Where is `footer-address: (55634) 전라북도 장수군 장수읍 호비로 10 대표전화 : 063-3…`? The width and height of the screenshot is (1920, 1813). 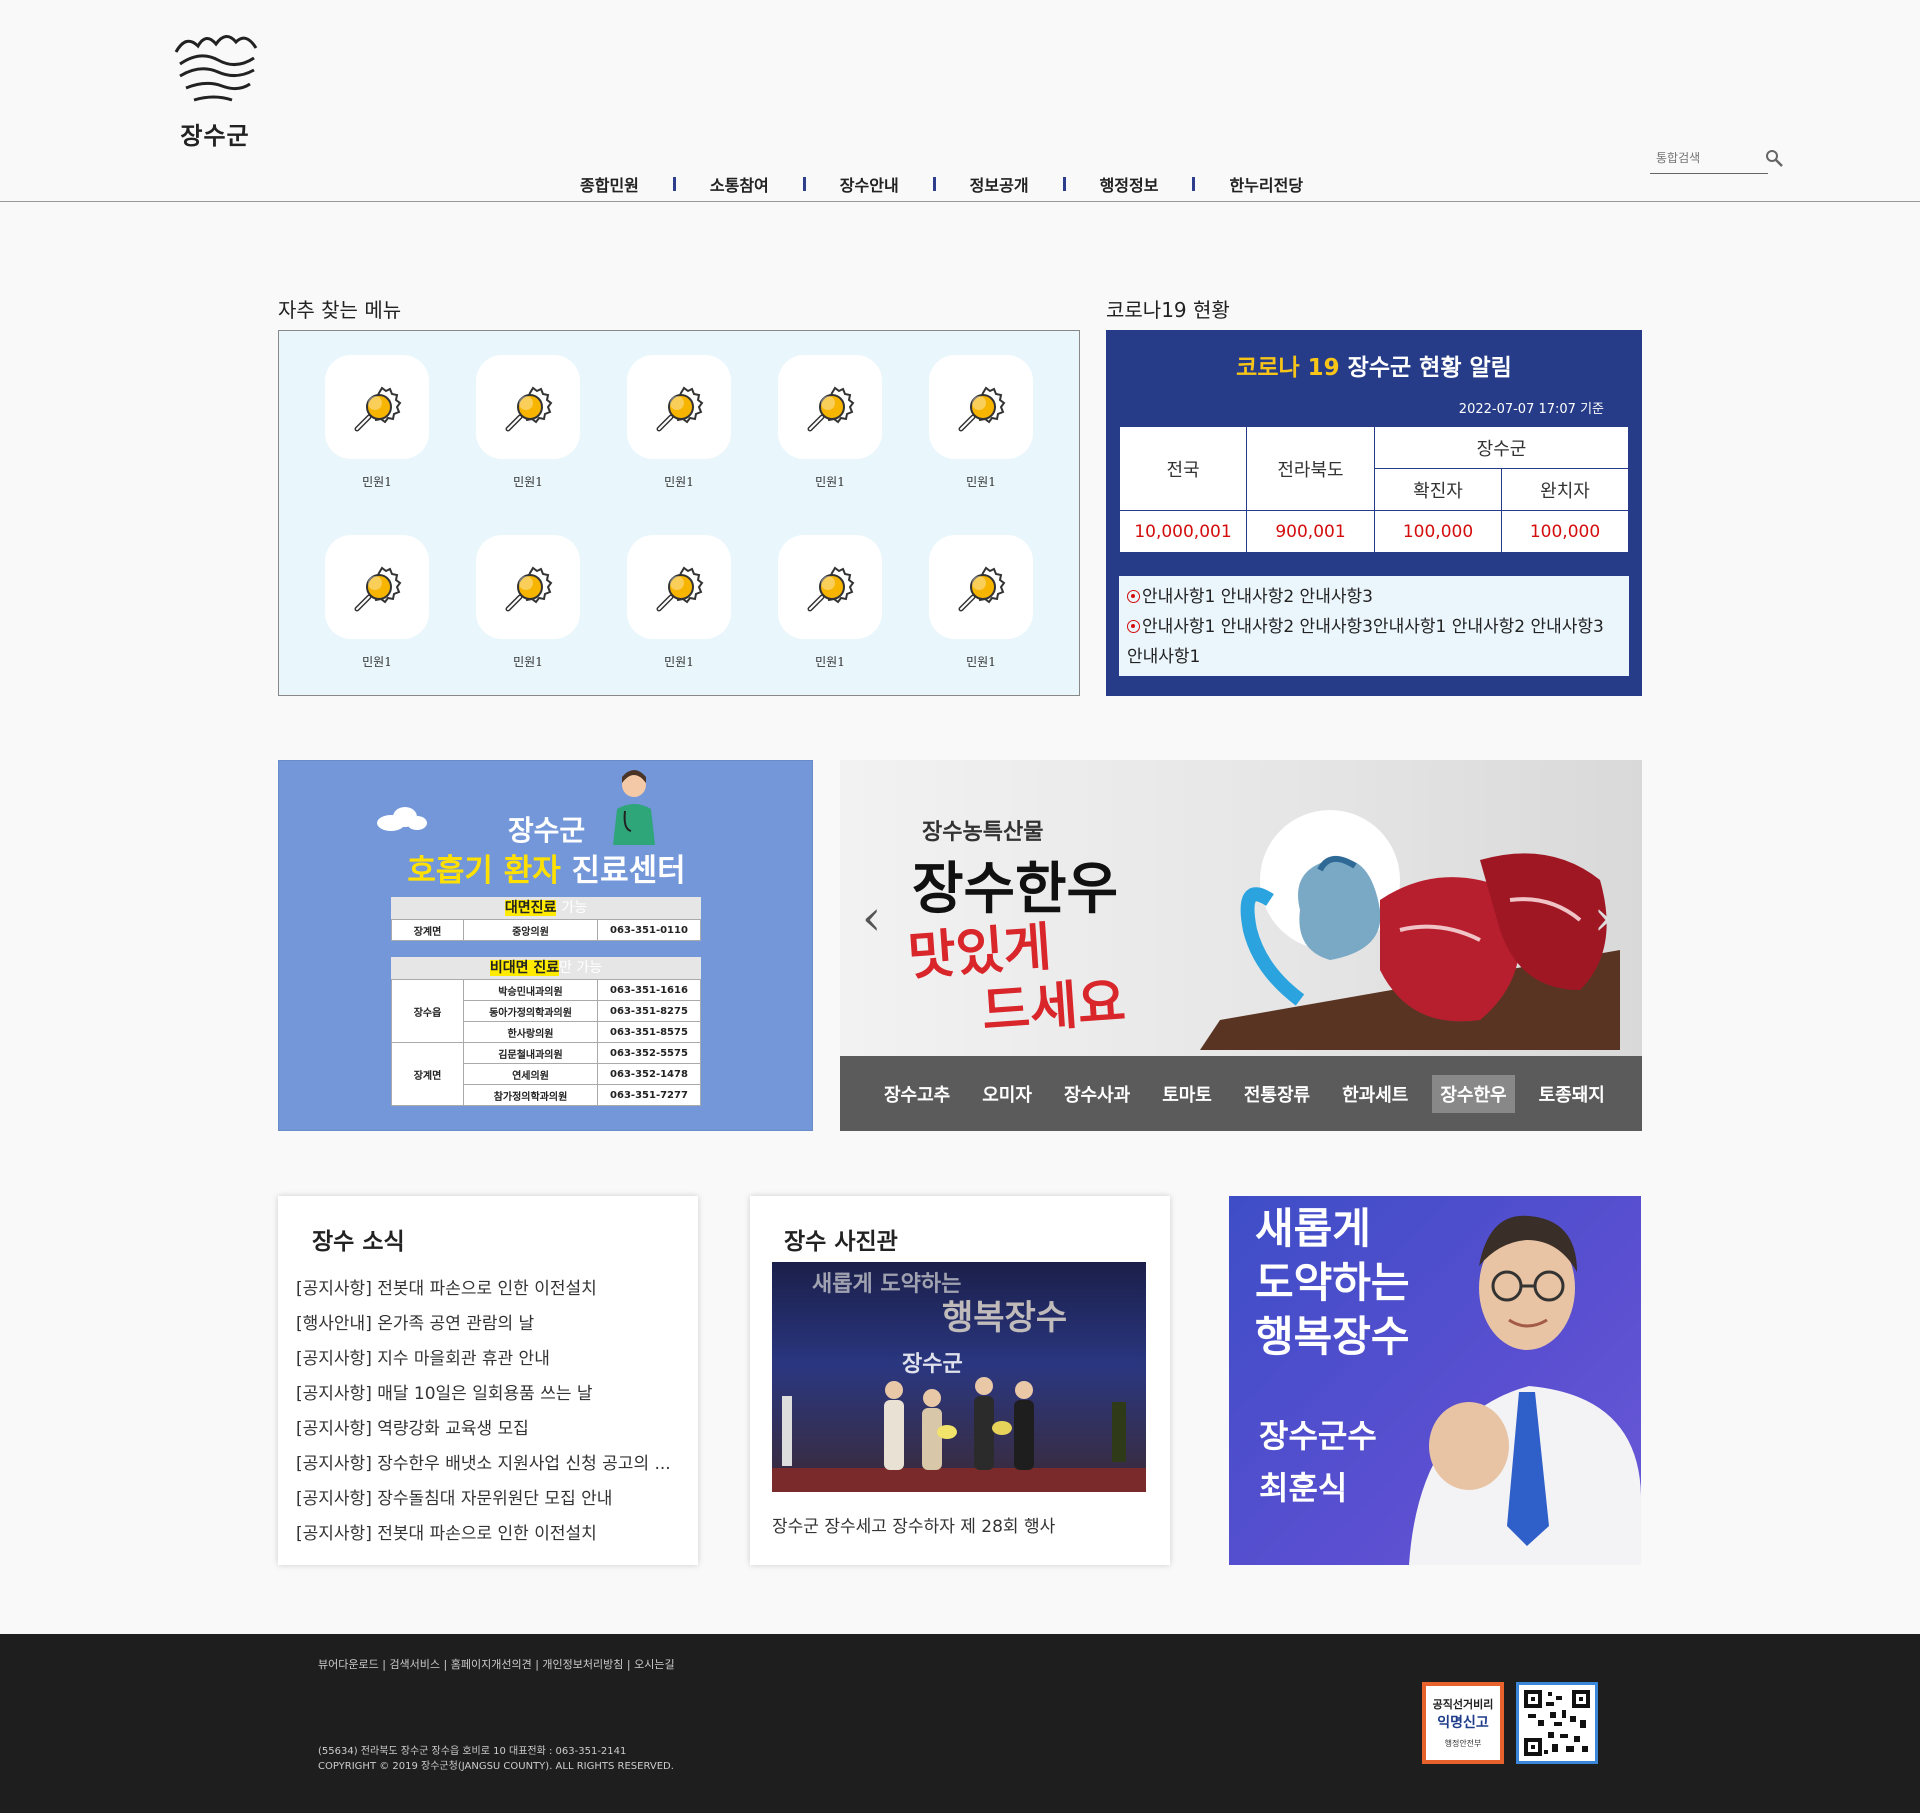
footer-address: (55634) 전라북도 장수군 장수읍 호비로 10 대표전화 : 063-3… is located at coordinates (496, 1759).